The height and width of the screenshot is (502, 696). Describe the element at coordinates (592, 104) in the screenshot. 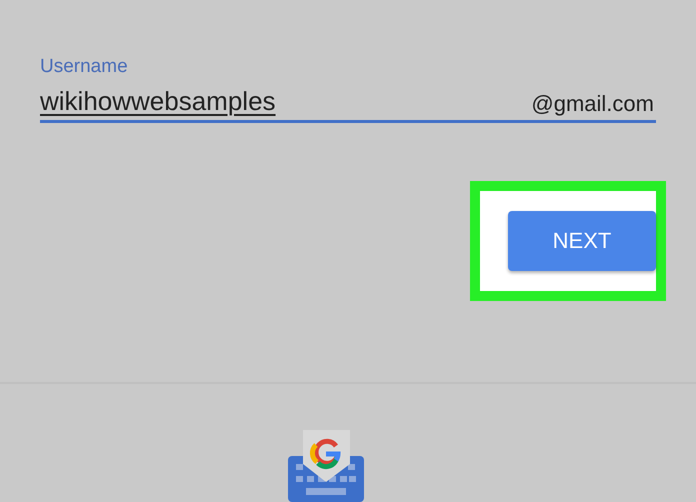

I see `email-domain: @gmail.com` at that location.